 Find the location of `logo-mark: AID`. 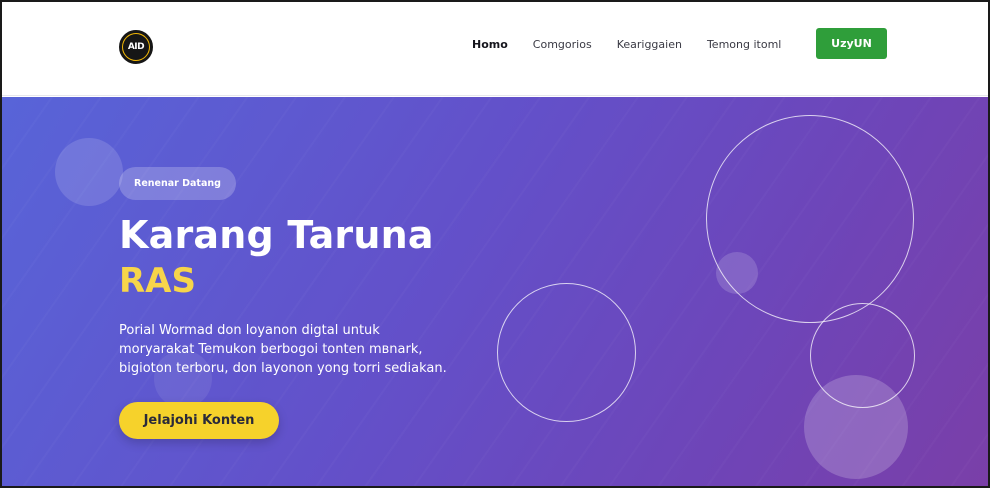

logo-mark: AID is located at coordinates (136, 47).